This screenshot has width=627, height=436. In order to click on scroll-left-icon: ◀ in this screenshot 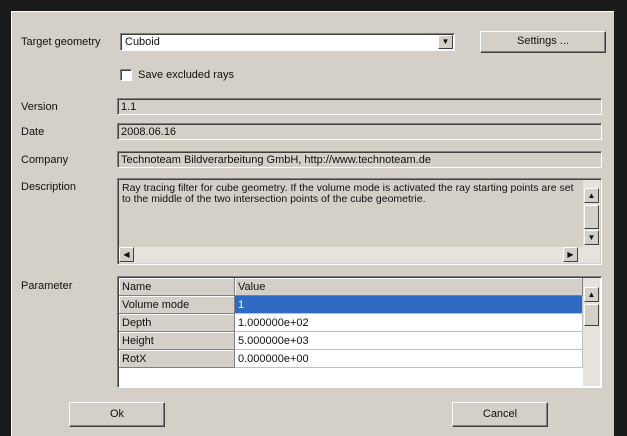, I will do `click(126, 254)`.